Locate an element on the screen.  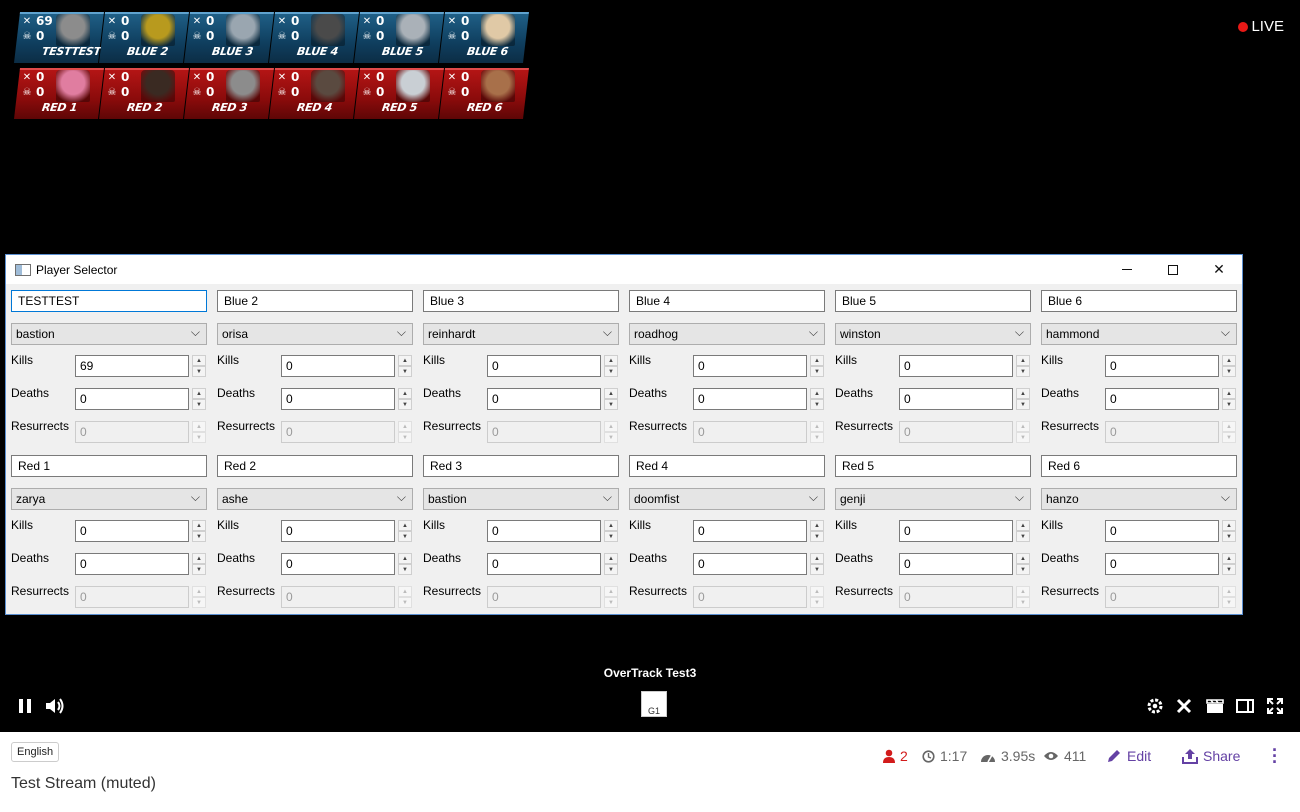
minimize-button is located at coordinates (1127, 269).